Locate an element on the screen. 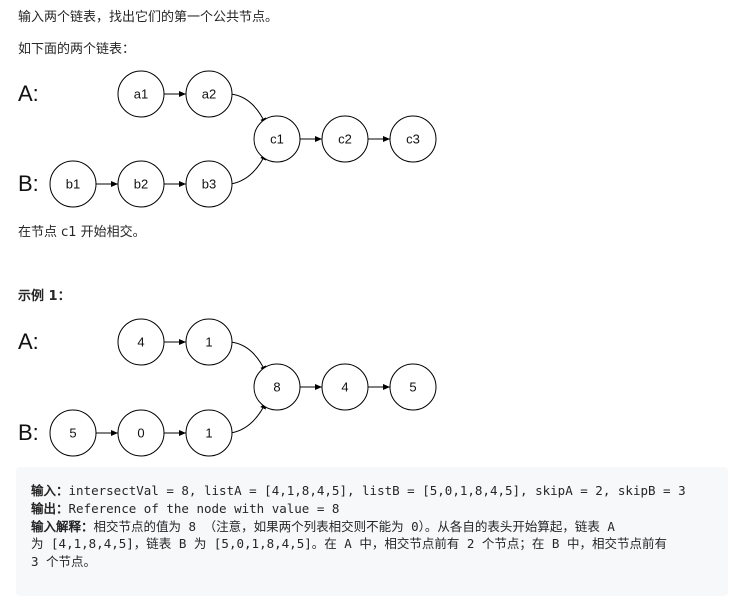  node-shared-2: 5 is located at coordinates (413, 387).